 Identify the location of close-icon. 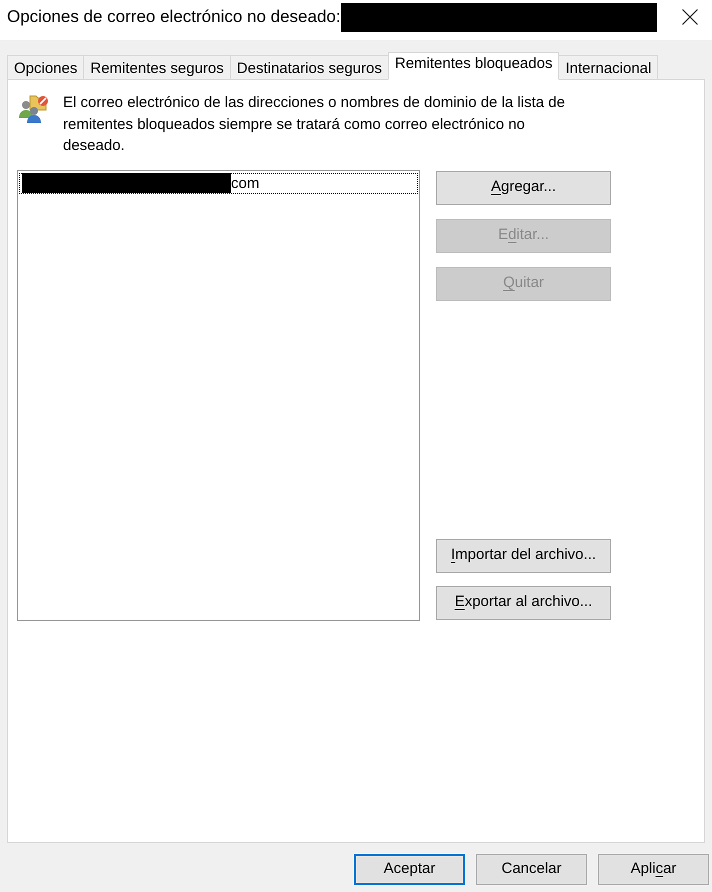
(690, 17).